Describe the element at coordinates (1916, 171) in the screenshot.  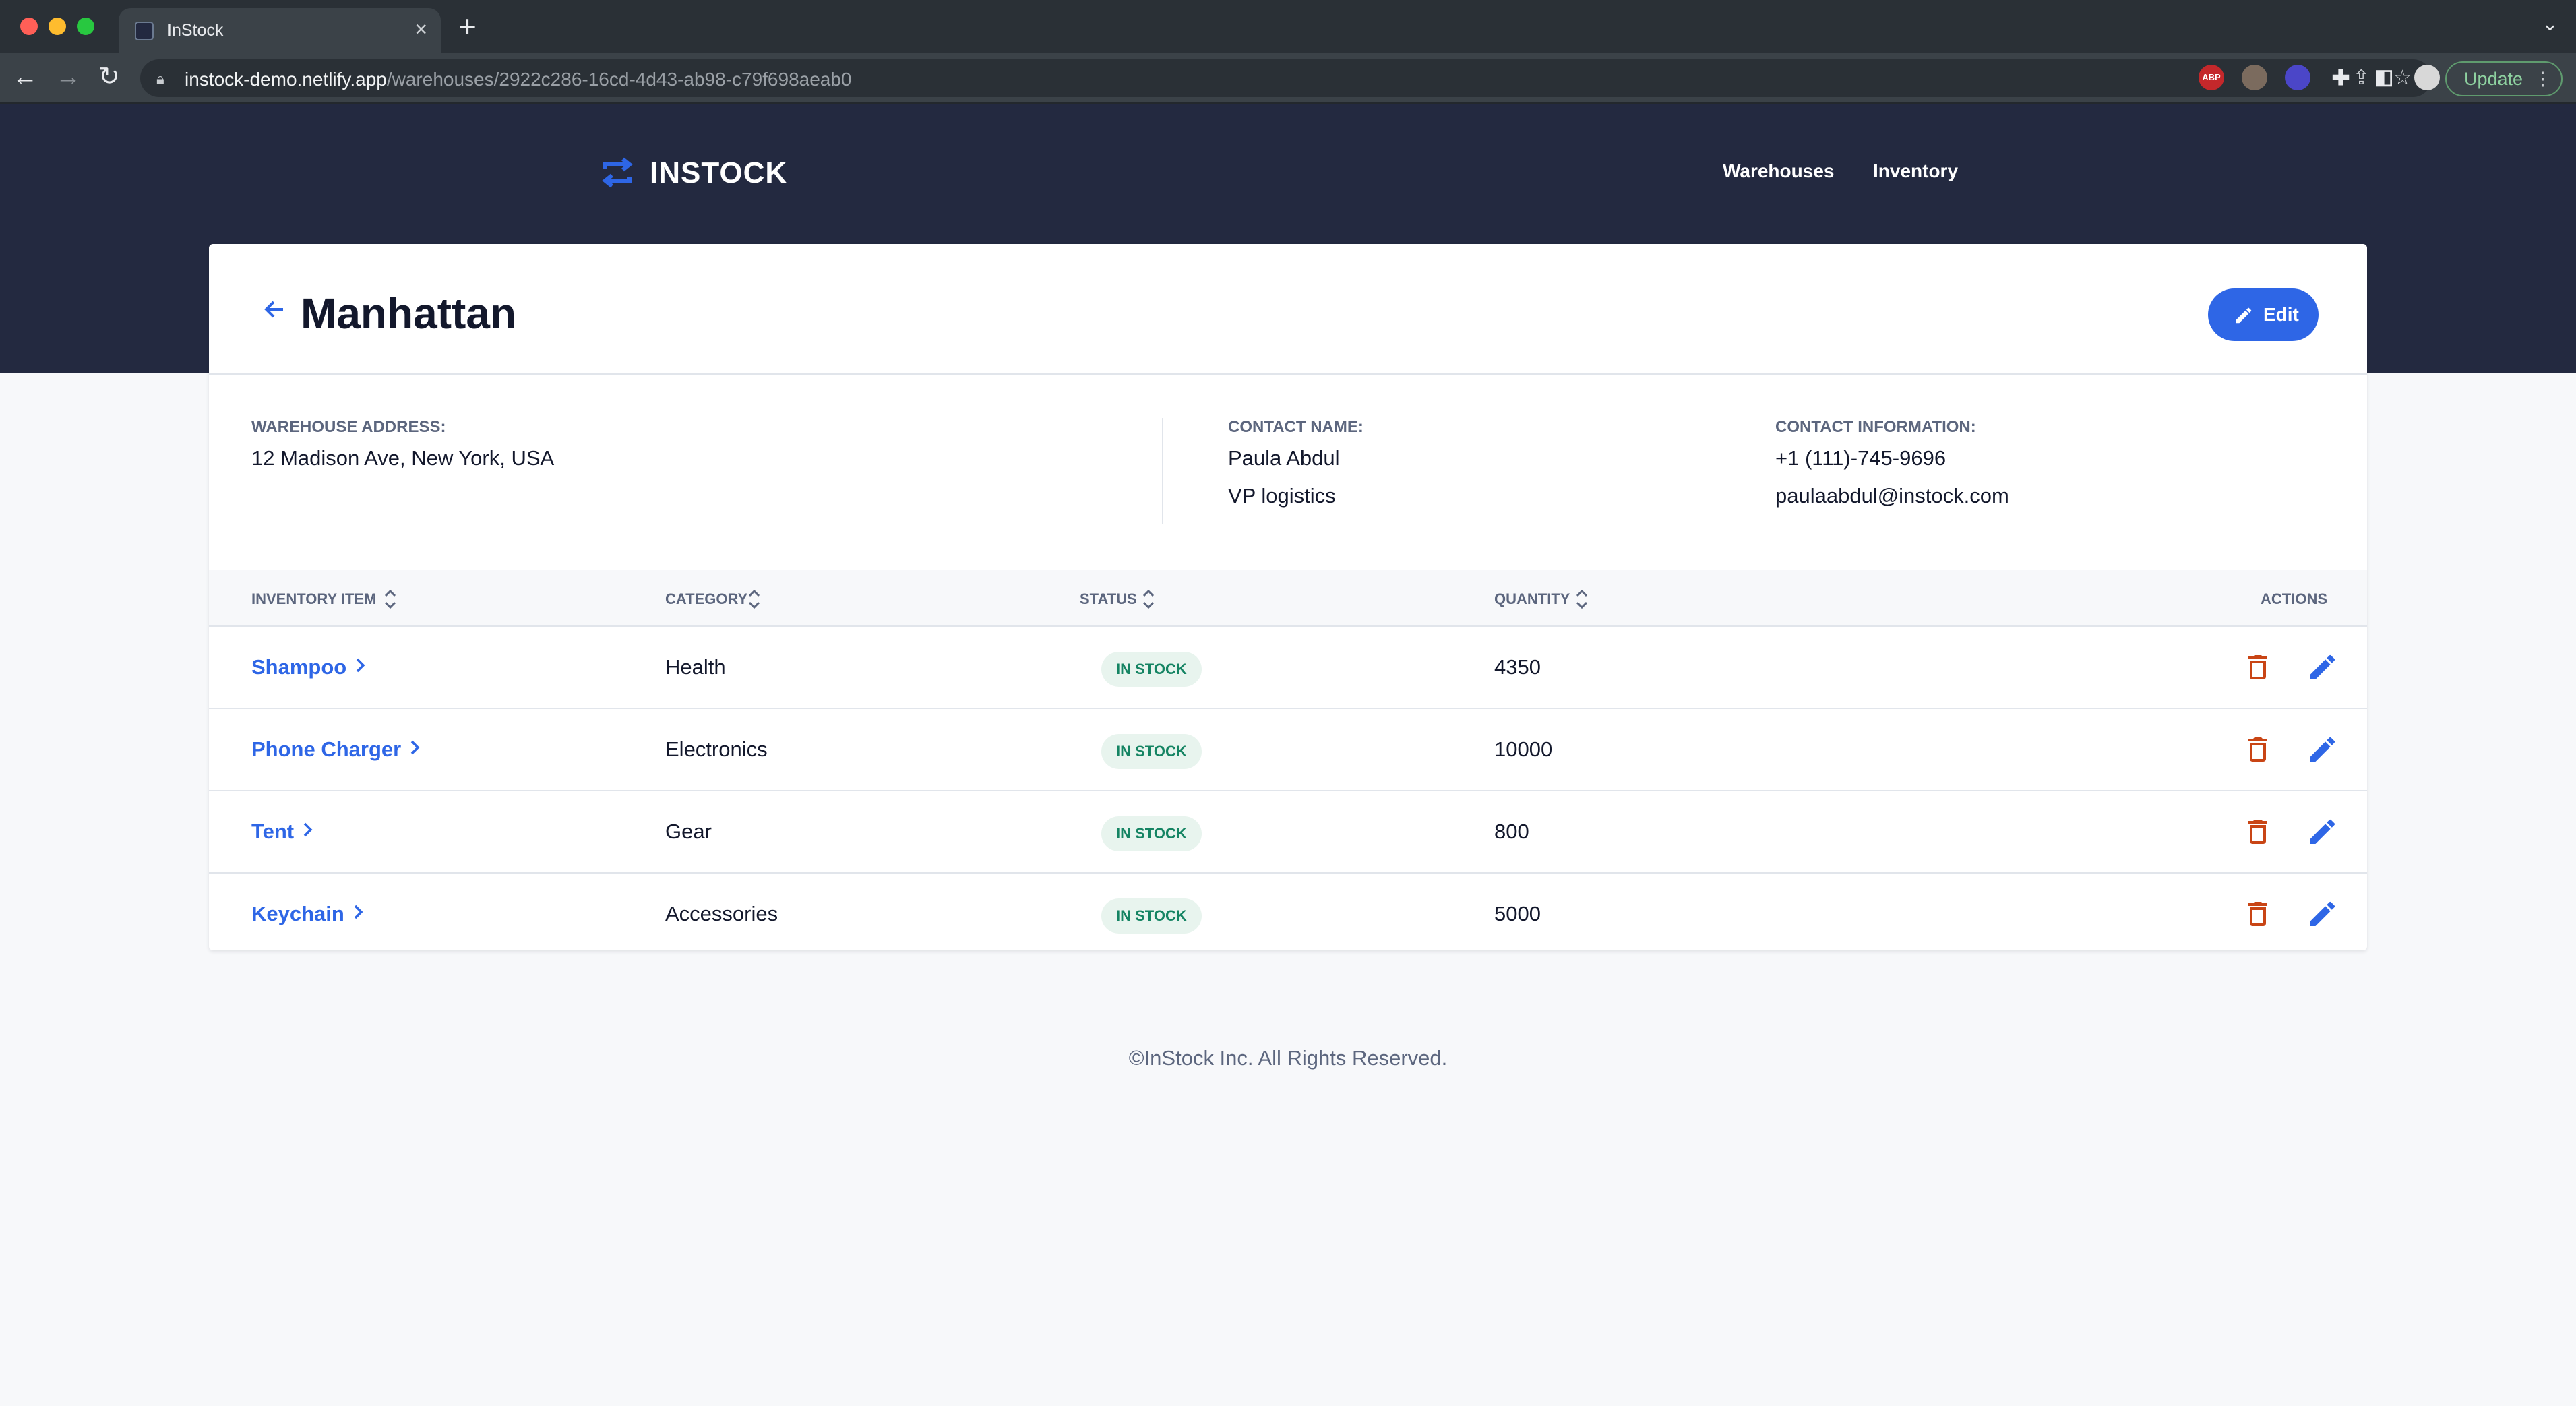
I see `nav-inventory: Inventory` at that location.